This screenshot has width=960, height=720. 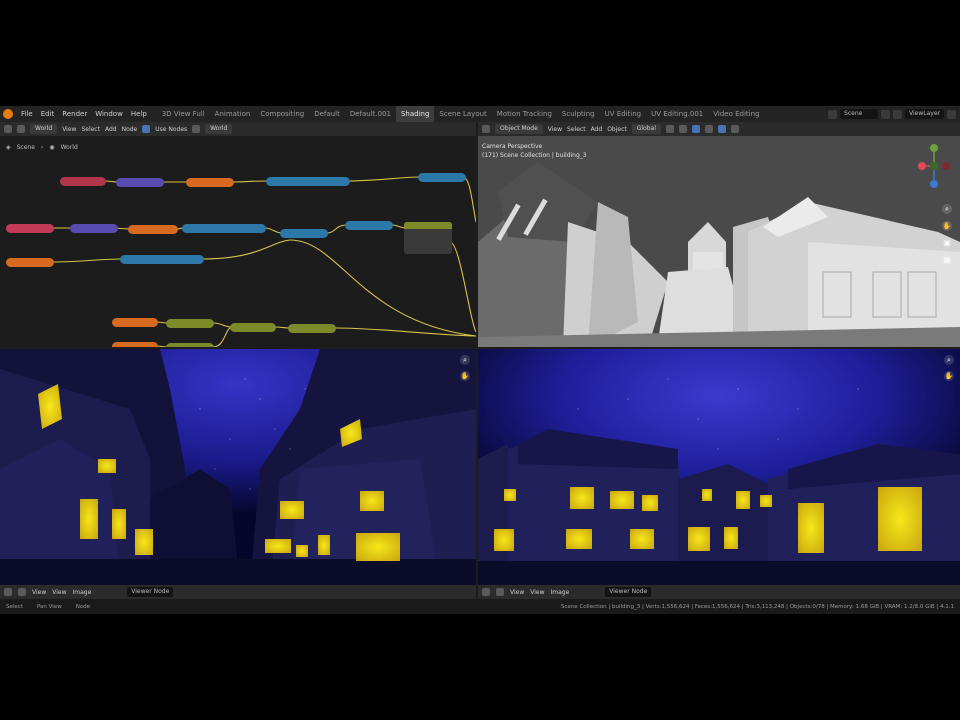 I want to click on render-nav-buttons-left: ⌕ ✋, so click(x=465, y=368).